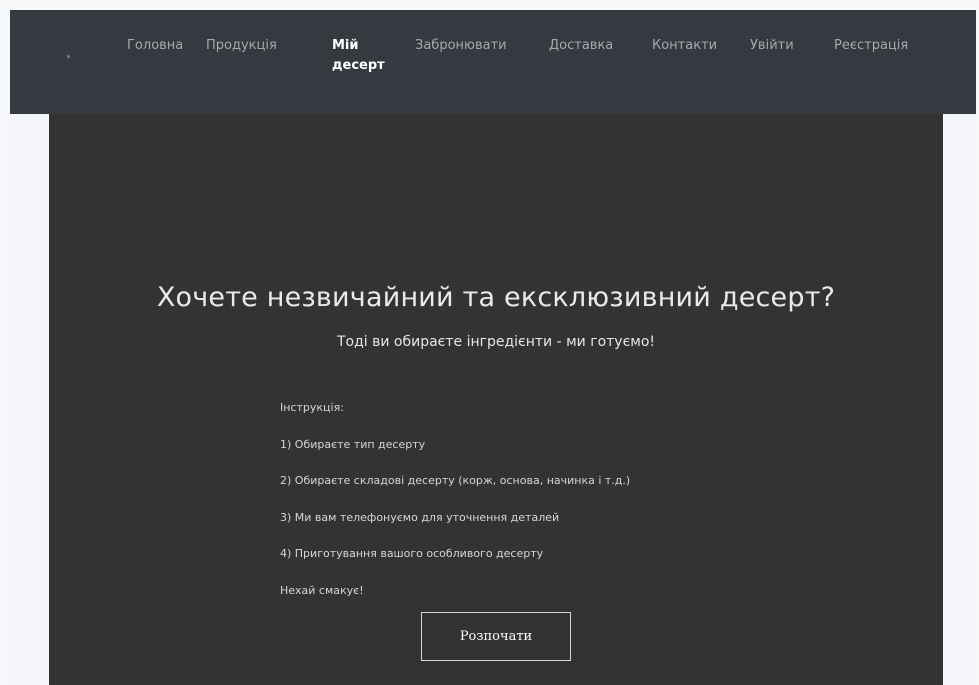 Image resolution: width=979 pixels, height=685 pixels. I want to click on nav-item-delivery: Доставка, so click(581, 46).